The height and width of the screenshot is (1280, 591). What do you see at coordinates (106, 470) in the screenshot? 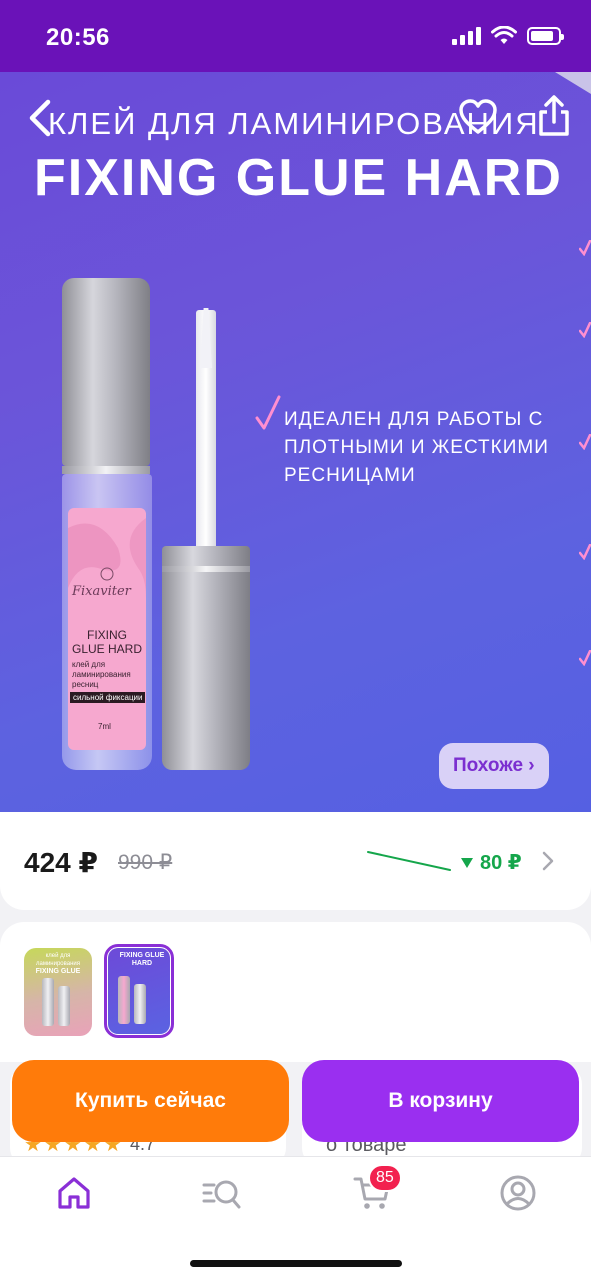
I see `bottle-ring` at bounding box center [106, 470].